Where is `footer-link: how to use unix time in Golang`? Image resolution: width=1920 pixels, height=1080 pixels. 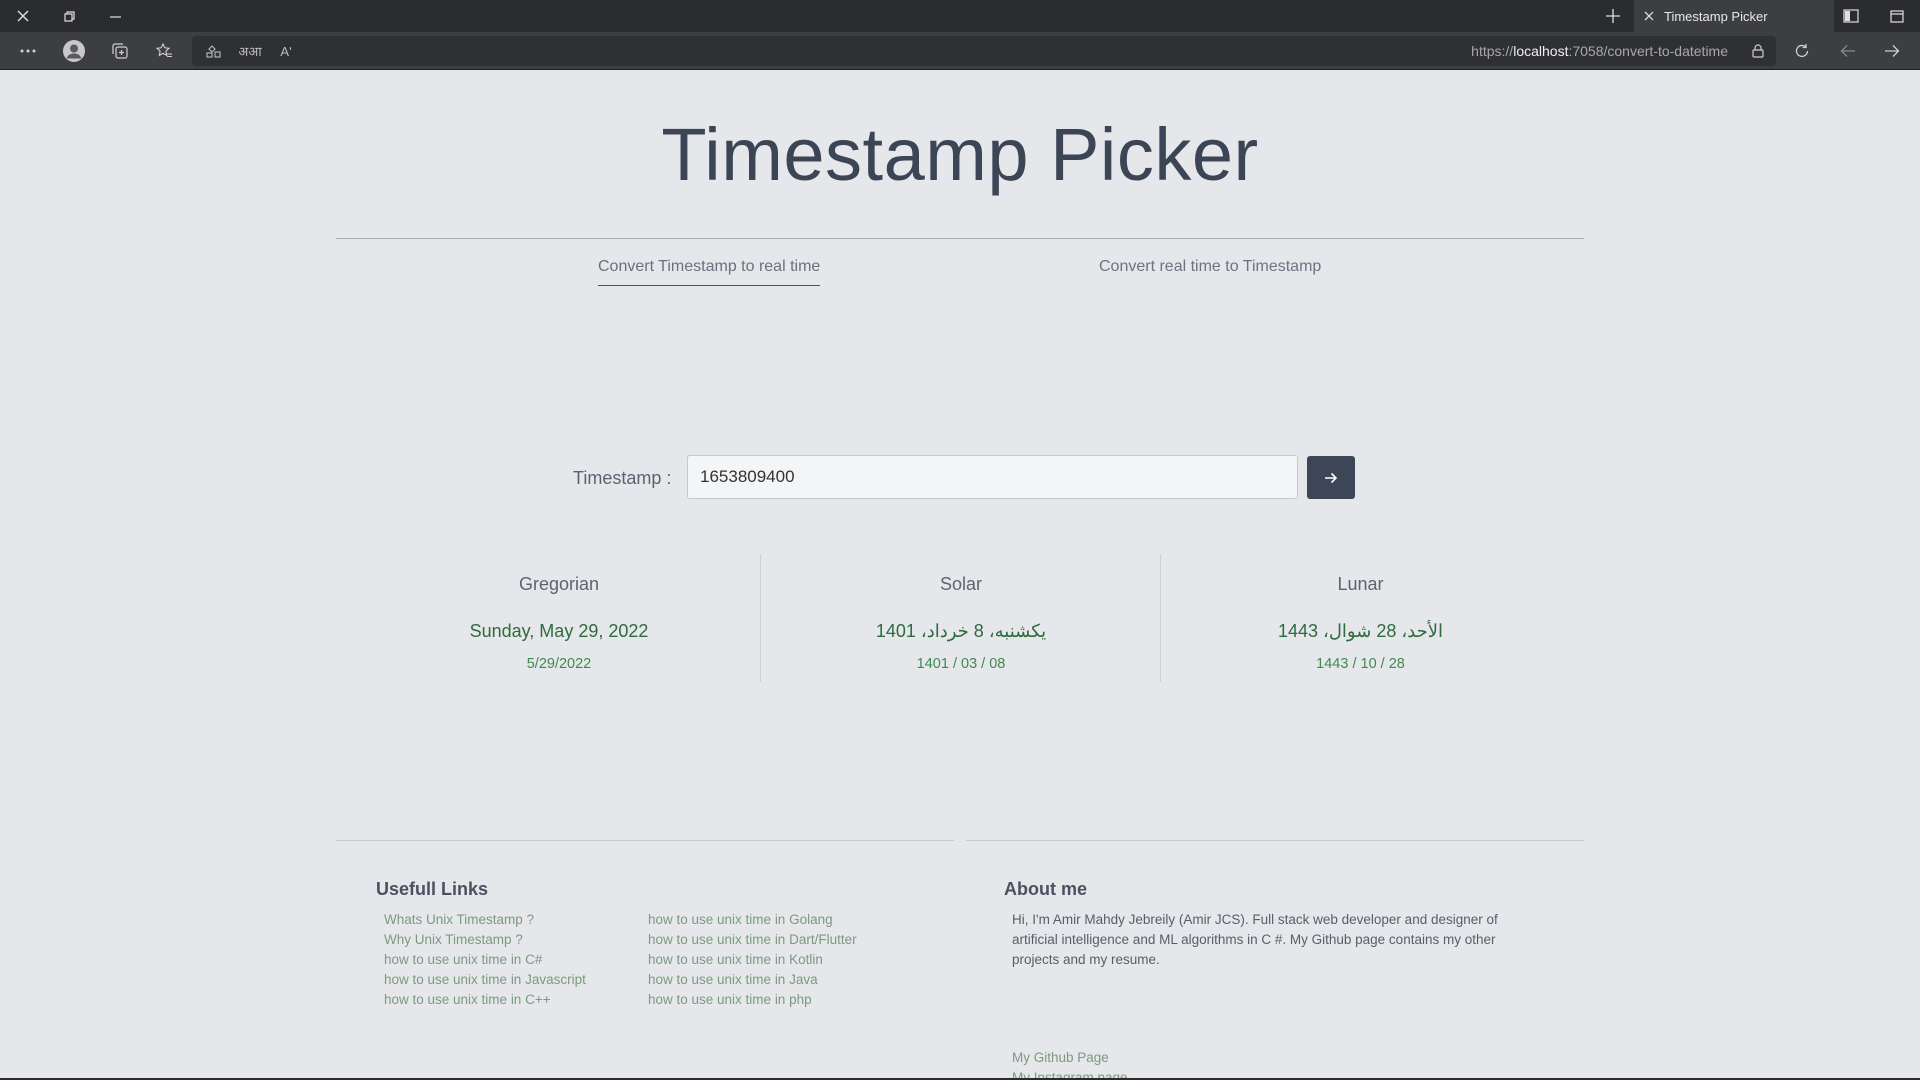
footer-link: how to use unix time in Golang is located at coordinates (752, 920).